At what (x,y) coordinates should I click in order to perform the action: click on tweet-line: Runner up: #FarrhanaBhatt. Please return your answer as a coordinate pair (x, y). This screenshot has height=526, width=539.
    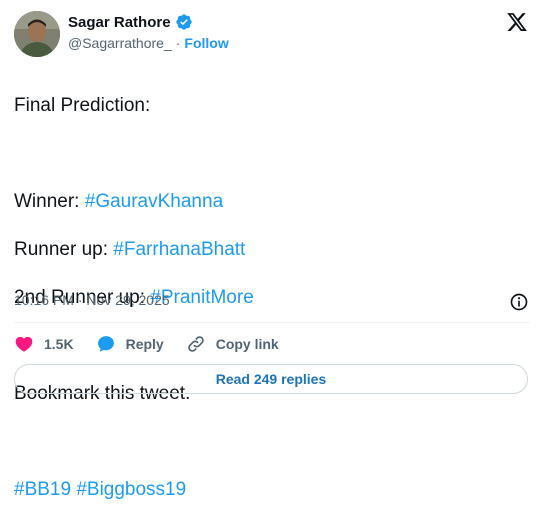
    Looking at the image, I should click on (269, 250).